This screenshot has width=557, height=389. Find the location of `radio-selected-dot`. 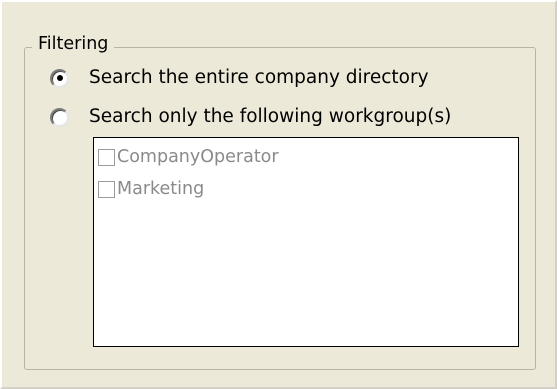

radio-selected-dot is located at coordinates (59, 78).